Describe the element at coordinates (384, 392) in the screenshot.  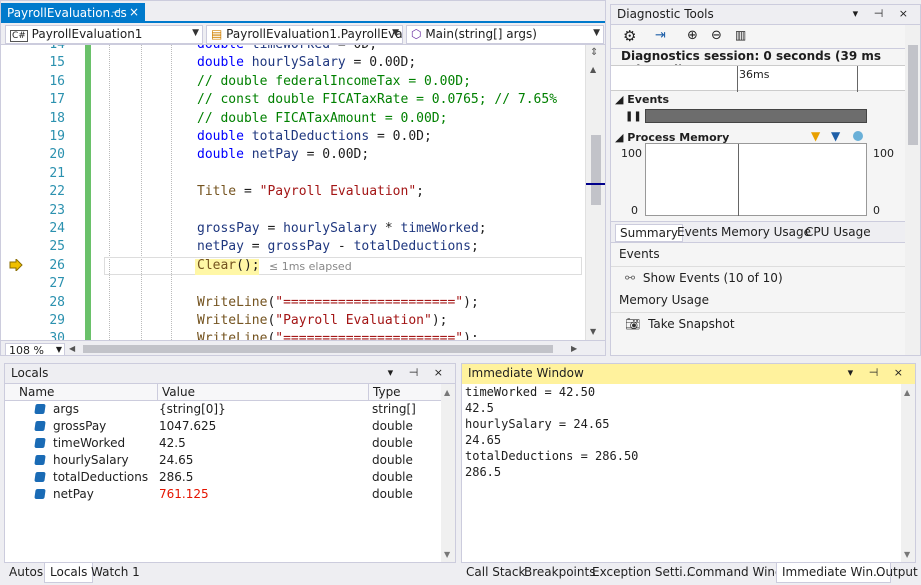
I see `column-header-type: Type` at that location.